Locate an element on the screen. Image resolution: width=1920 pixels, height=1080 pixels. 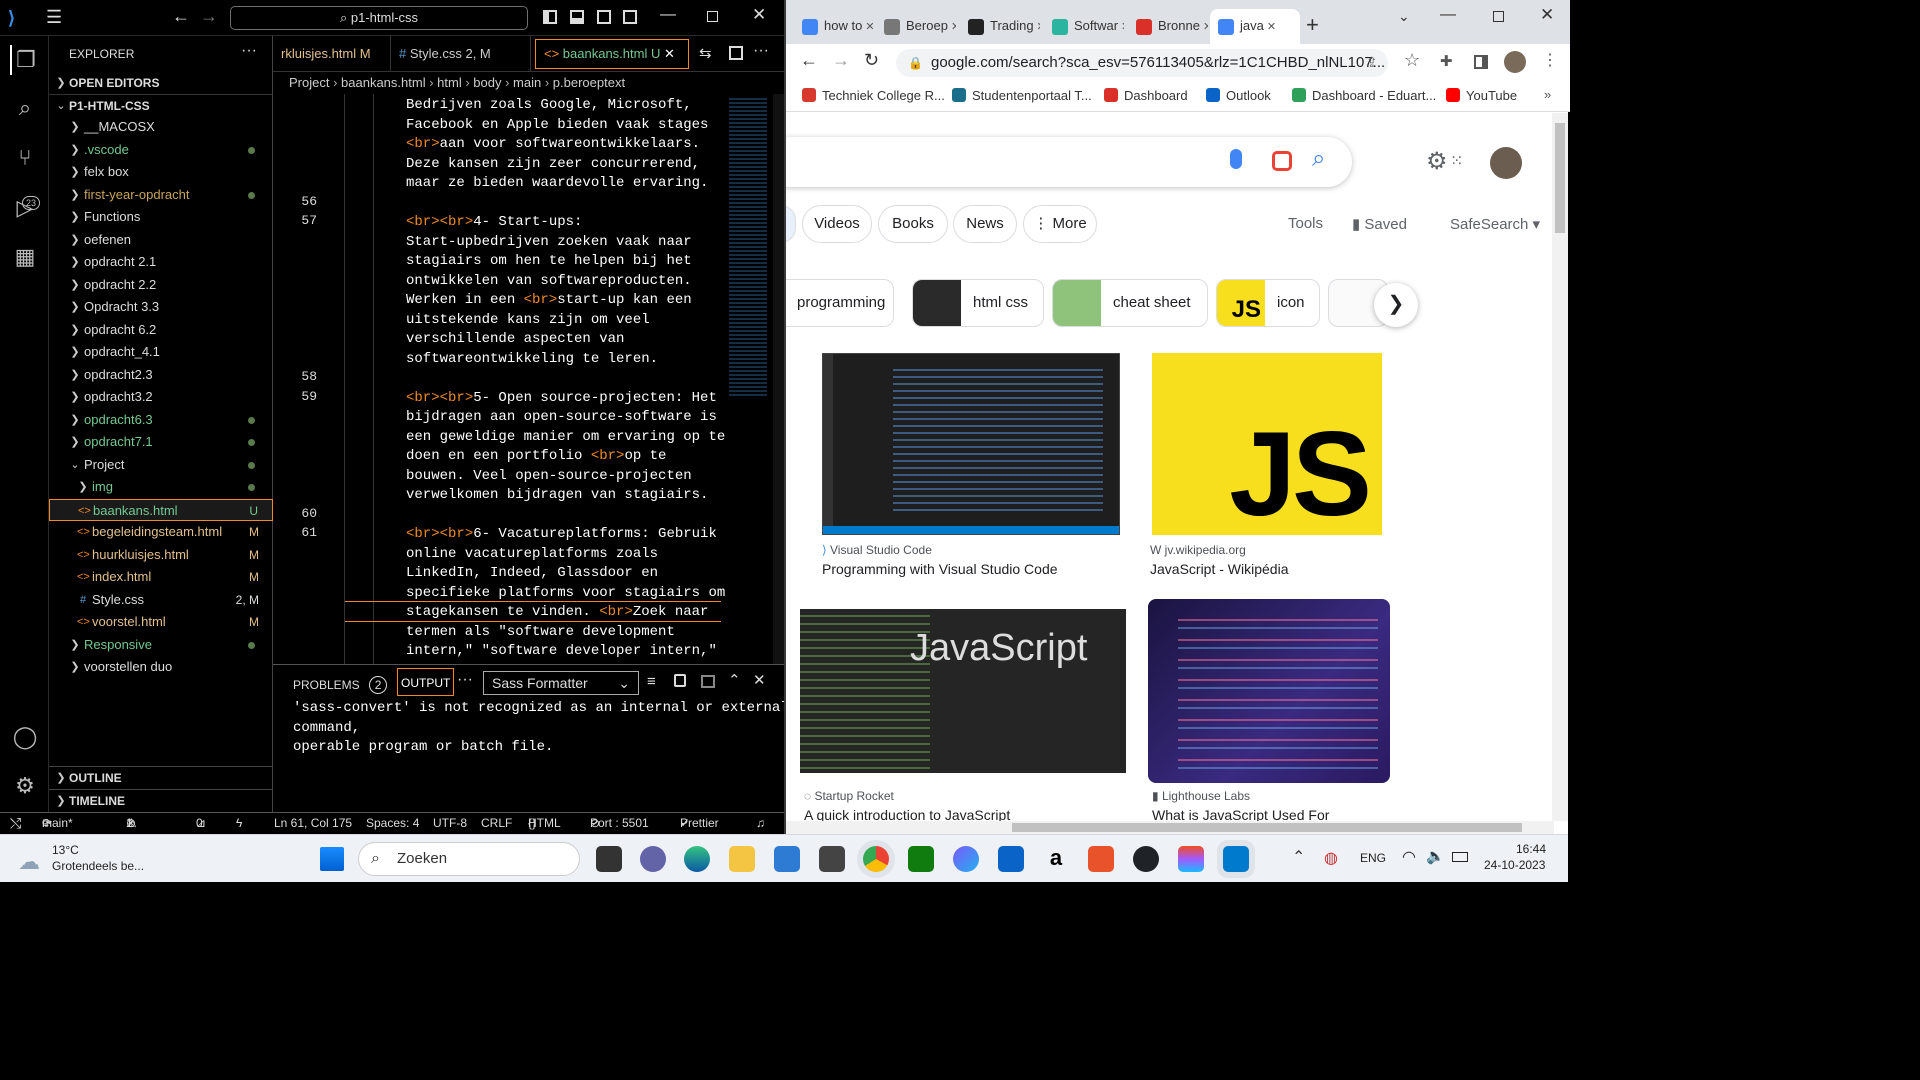
file-tree-item: ❯ .vscode is located at coordinates (161, 150).